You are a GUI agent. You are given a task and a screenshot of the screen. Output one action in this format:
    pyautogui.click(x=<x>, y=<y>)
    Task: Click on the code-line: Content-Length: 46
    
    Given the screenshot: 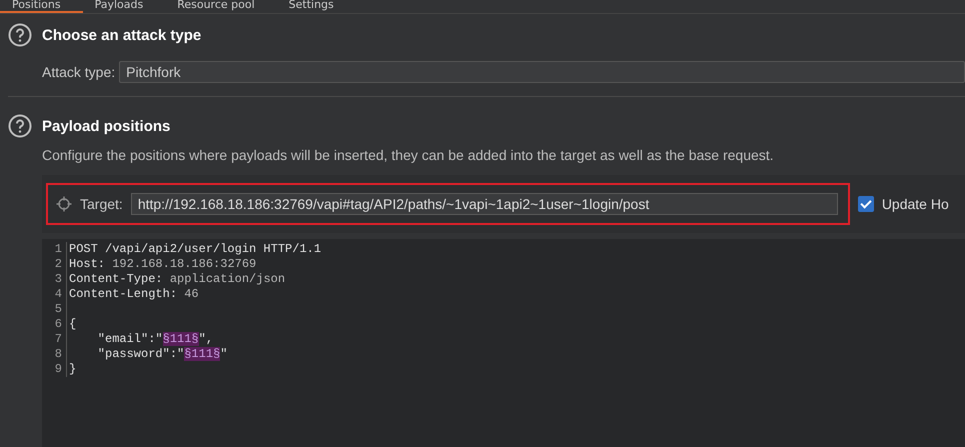 What is the action you would take?
    pyautogui.click(x=134, y=294)
    